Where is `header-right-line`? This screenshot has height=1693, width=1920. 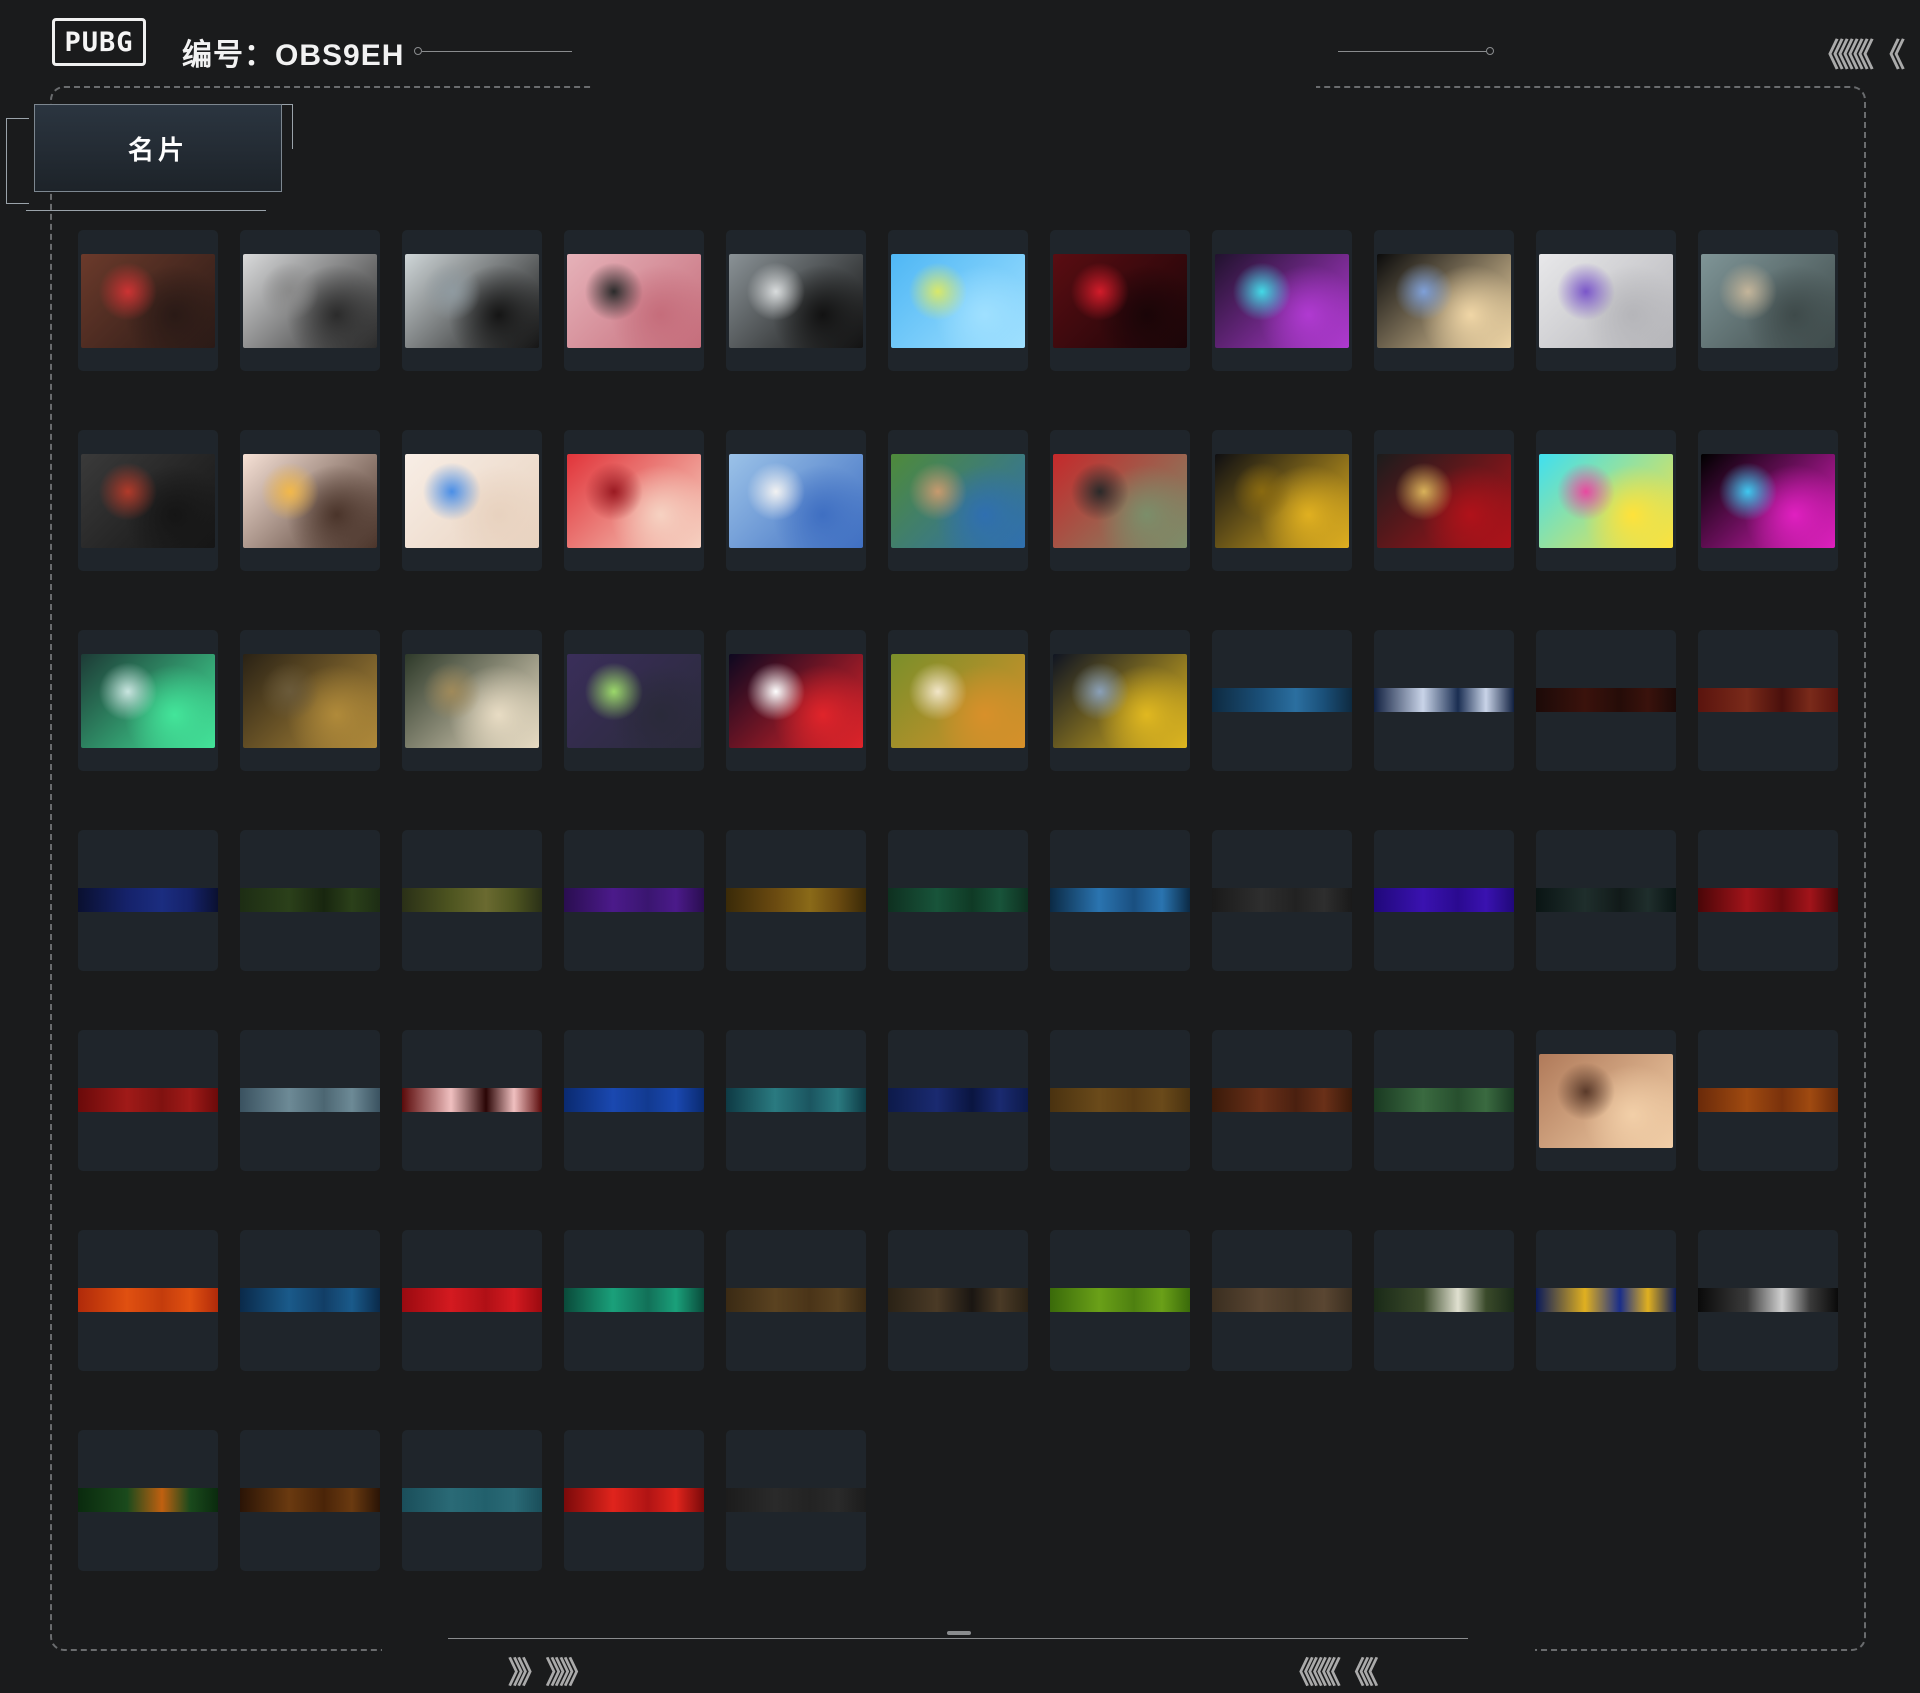 header-right-line is located at coordinates (1413, 51).